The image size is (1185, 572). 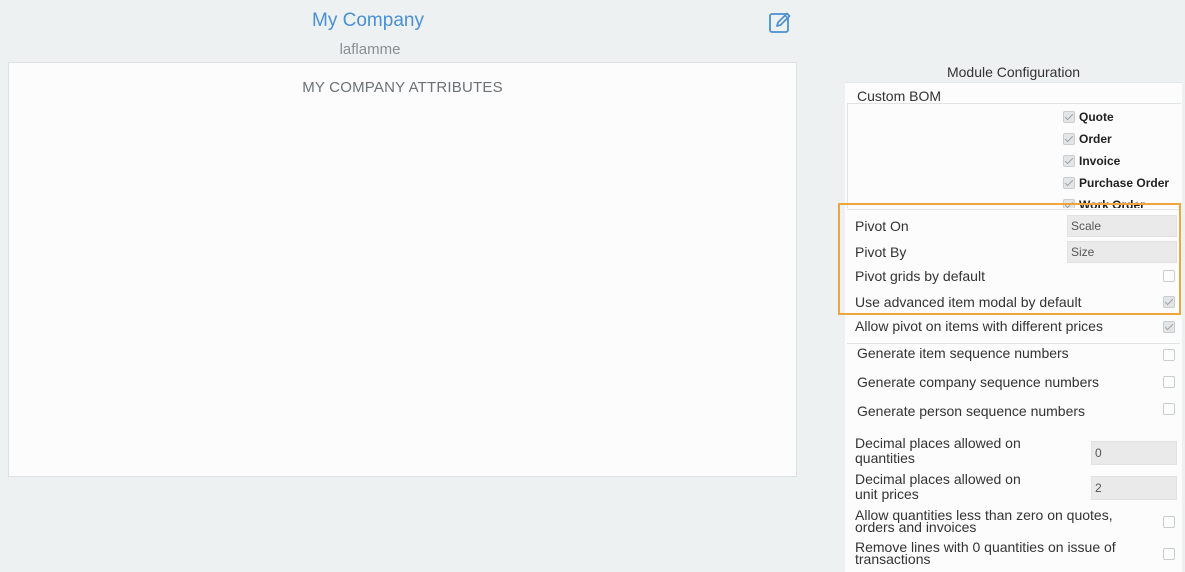 What do you see at coordinates (1122, 226) in the screenshot?
I see `pivot-on-select: Scale` at bounding box center [1122, 226].